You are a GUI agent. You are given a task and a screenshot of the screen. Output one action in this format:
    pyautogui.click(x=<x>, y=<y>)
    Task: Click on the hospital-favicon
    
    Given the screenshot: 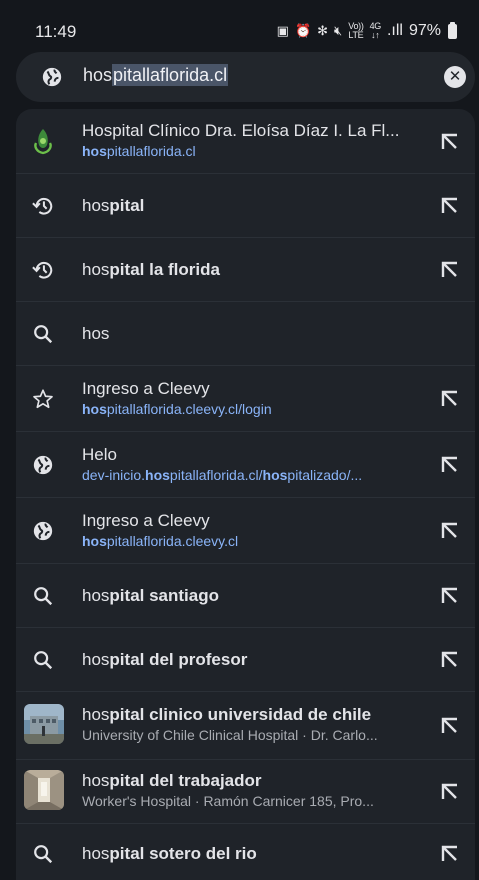 What is the action you would take?
    pyautogui.click(x=43, y=141)
    